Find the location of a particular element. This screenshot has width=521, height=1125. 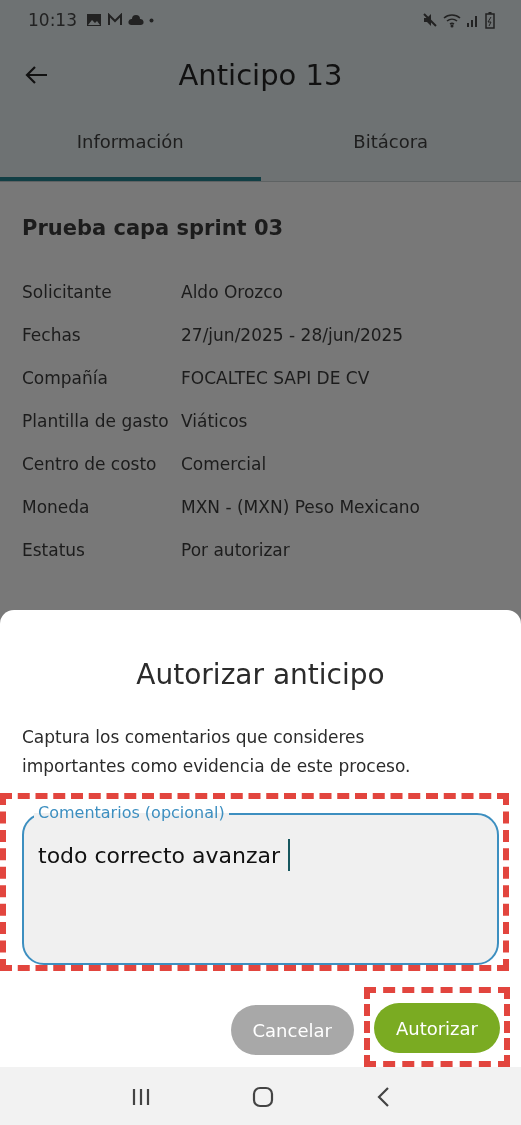

field-label: Compañía is located at coordinates (65, 378).